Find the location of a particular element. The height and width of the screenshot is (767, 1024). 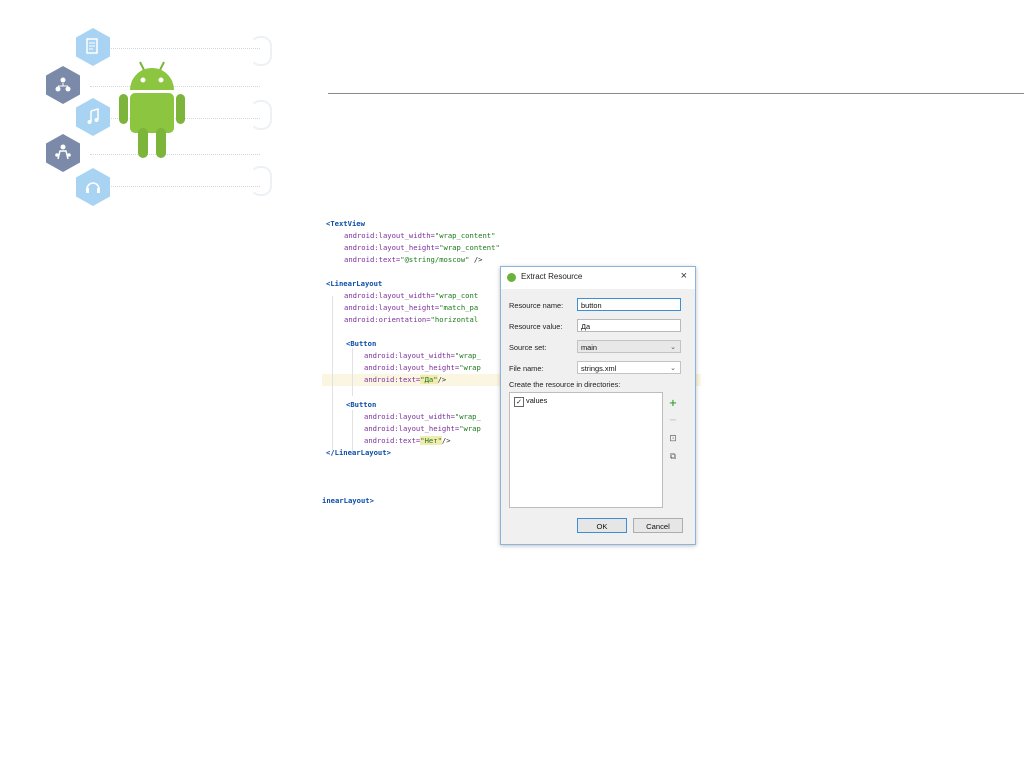

people-icon is located at coordinates (63, 85).